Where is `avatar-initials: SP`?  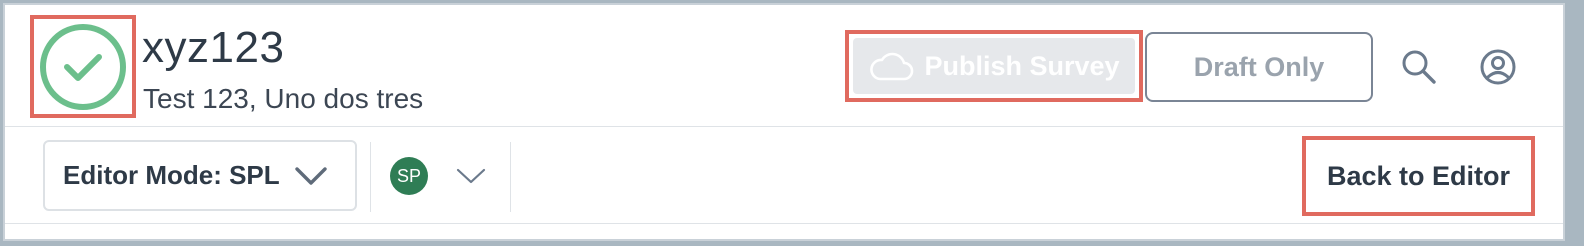 avatar-initials: SP is located at coordinates (408, 175).